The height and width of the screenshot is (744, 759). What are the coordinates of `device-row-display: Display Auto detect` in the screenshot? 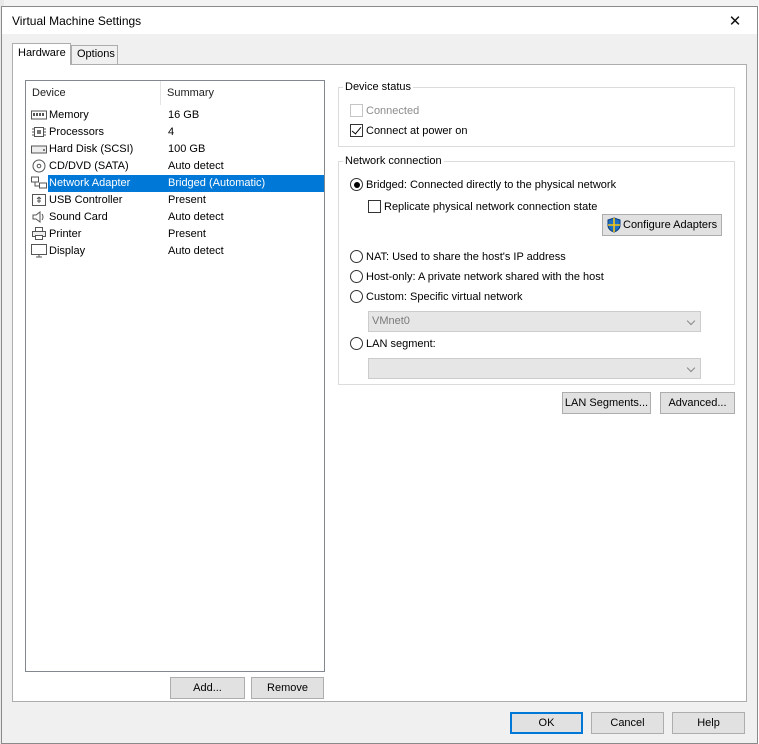 It's located at (176, 251).